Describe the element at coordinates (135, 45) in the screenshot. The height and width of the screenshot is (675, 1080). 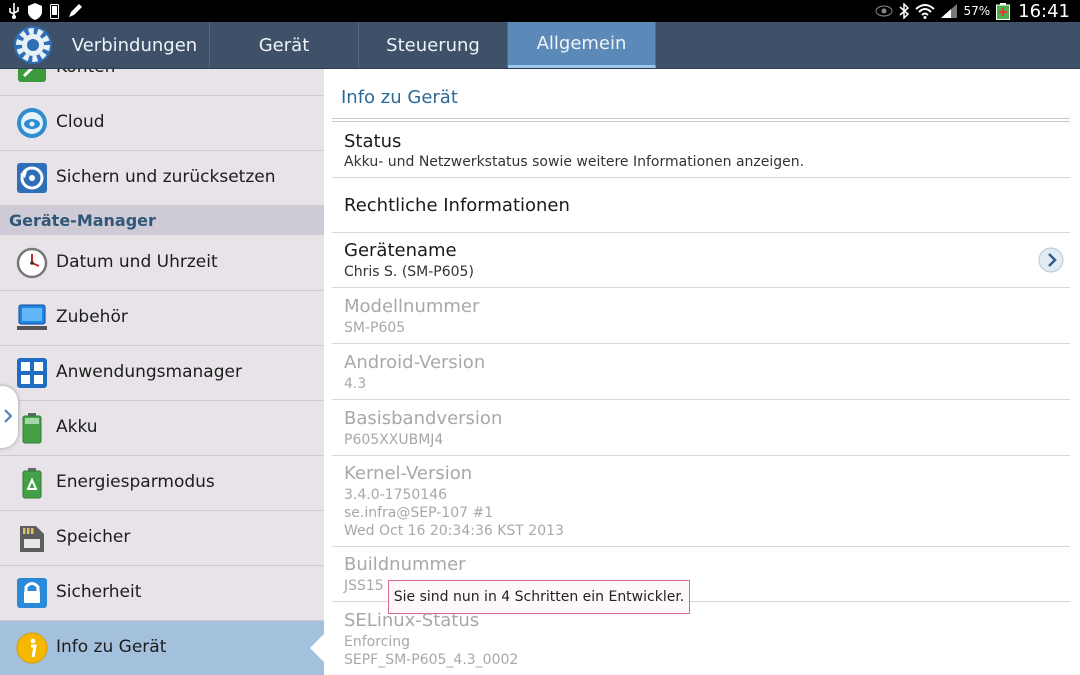
I see `tab-verbindungen: Verbindungen` at that location.